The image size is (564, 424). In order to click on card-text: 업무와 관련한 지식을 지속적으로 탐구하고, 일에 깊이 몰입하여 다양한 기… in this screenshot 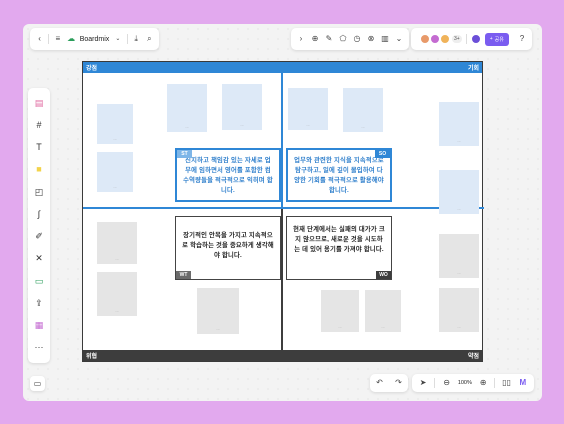, I will do `click(339, 176)`.